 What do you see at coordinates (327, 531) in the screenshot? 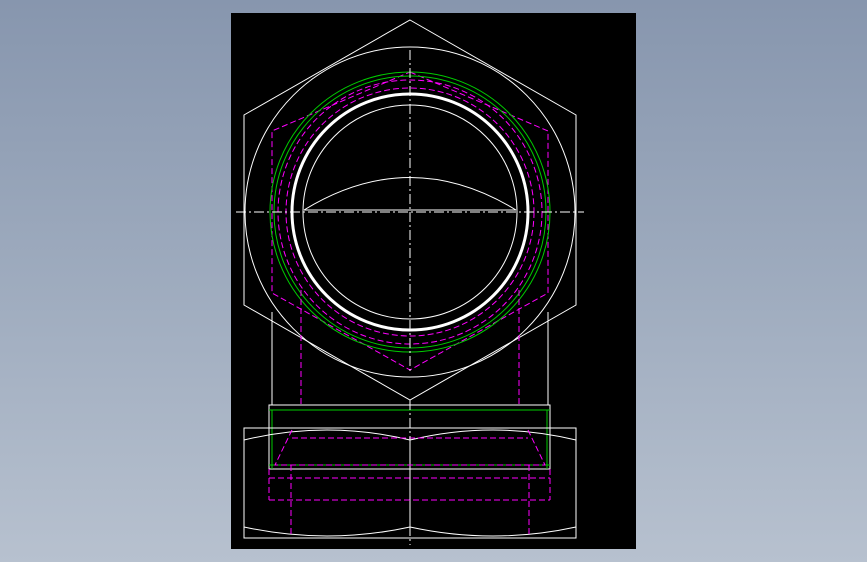
I see `chamfer-arc-bottom-left` at bounding box center [327, 531].